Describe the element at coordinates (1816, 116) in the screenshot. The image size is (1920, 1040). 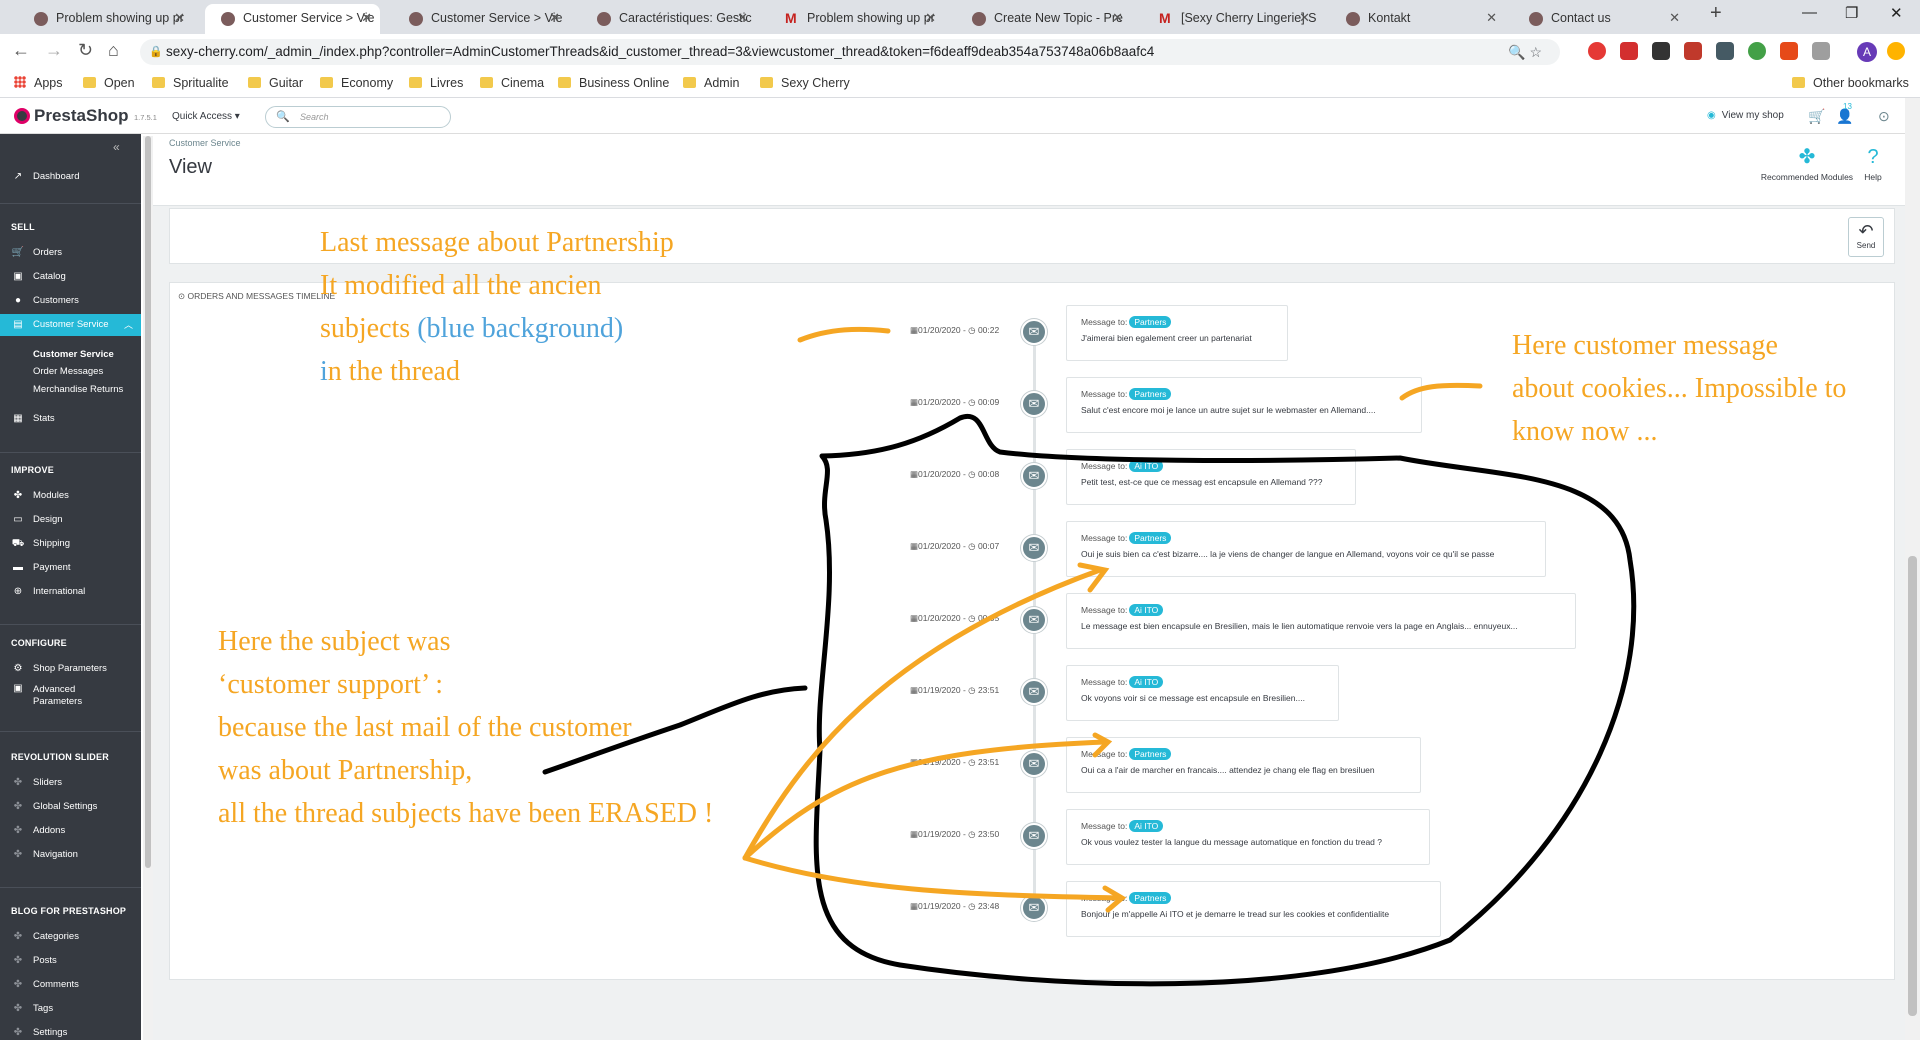
I see `orders-notification-icon: 🛒` at that location.